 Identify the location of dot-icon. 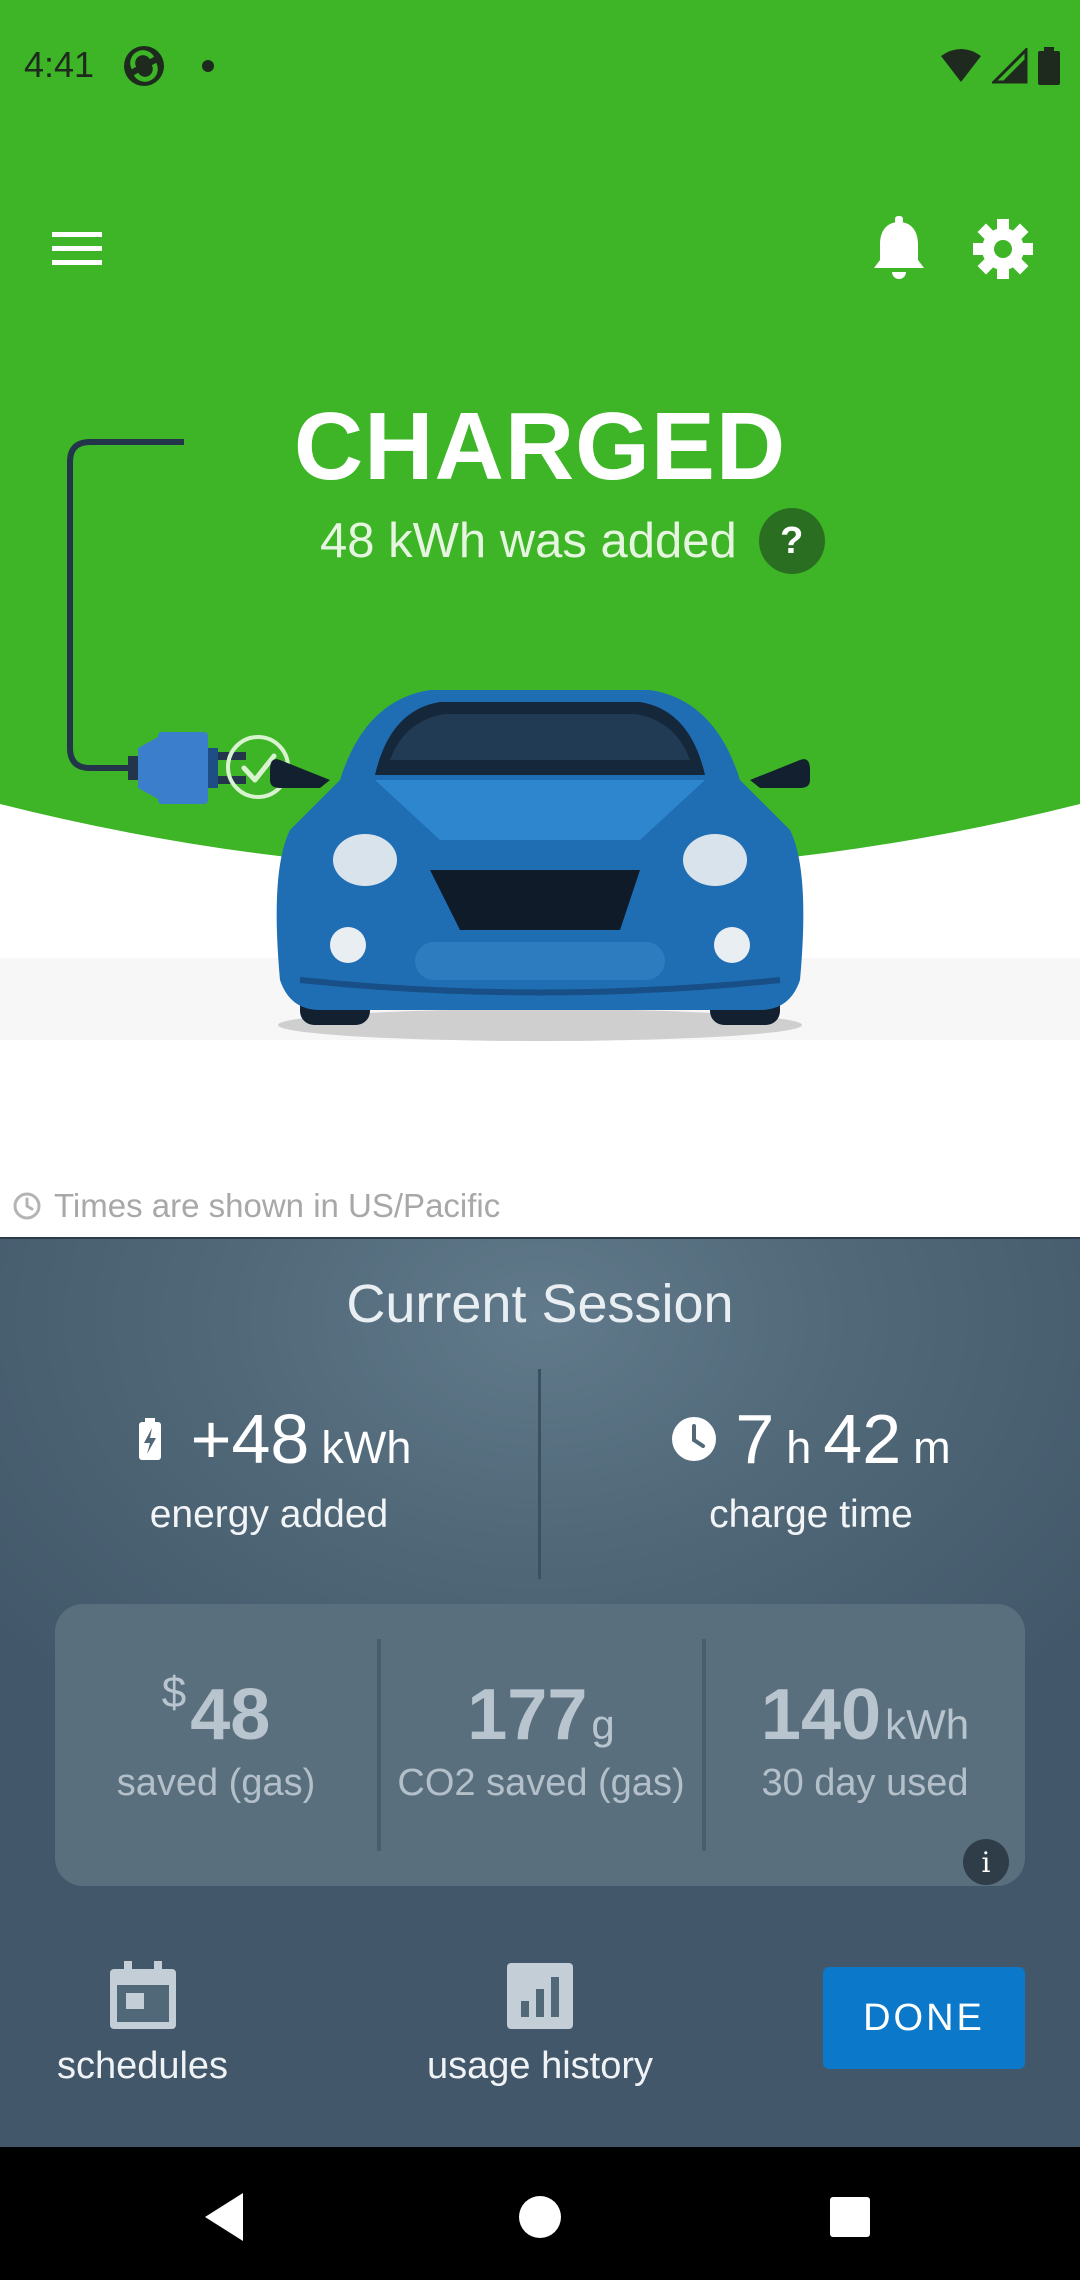
(208, 66).